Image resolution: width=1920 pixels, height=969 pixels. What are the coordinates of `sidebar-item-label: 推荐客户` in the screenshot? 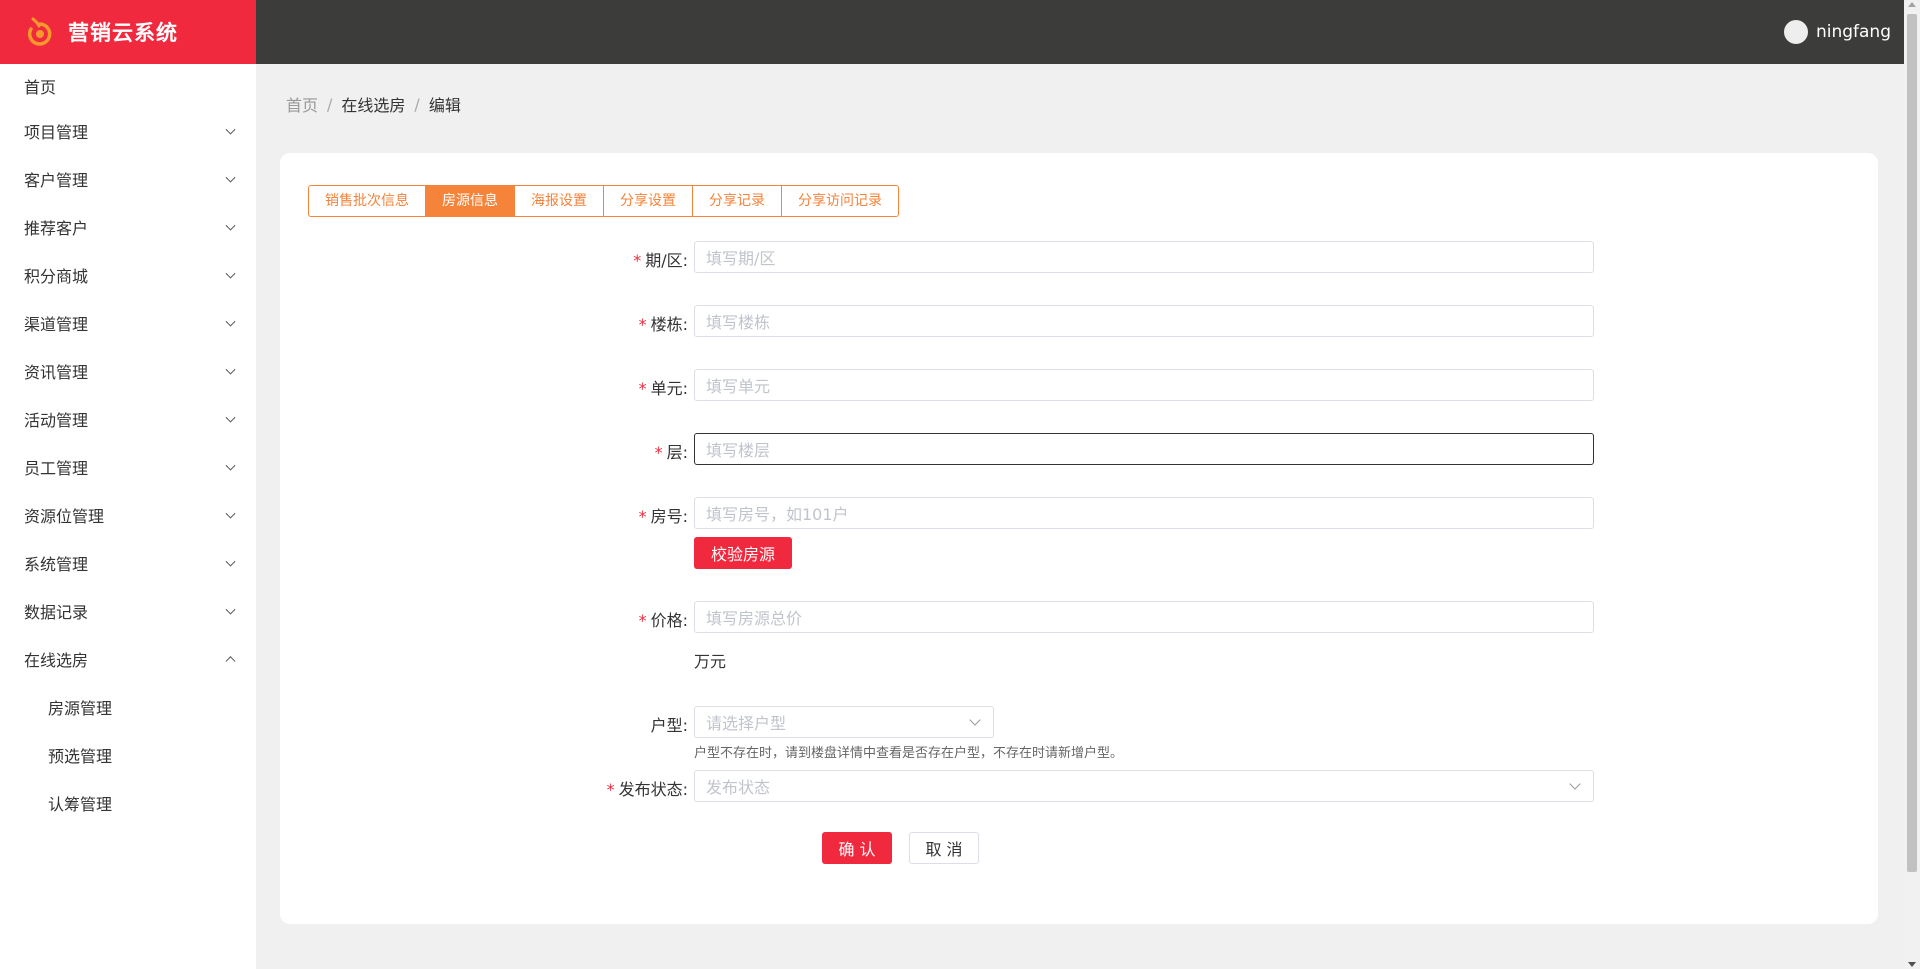 It's located at (56, 228).